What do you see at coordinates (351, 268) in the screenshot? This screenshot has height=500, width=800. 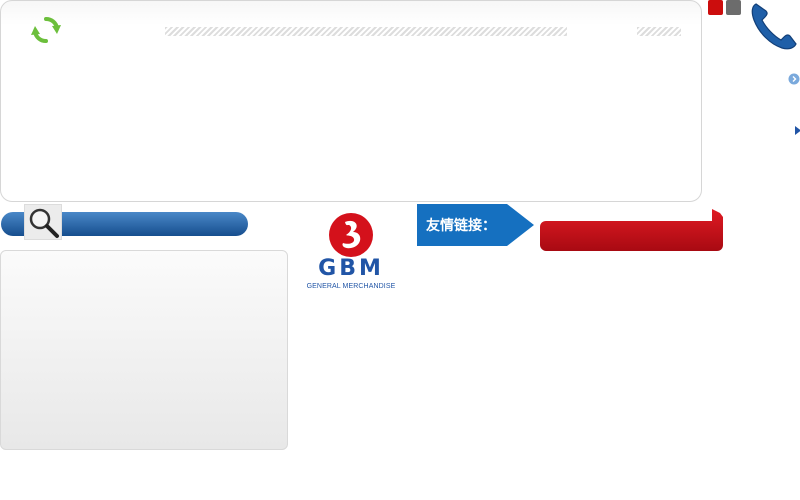 I see `gbm-brand-text: GBM` at bounding box center [351, 268].